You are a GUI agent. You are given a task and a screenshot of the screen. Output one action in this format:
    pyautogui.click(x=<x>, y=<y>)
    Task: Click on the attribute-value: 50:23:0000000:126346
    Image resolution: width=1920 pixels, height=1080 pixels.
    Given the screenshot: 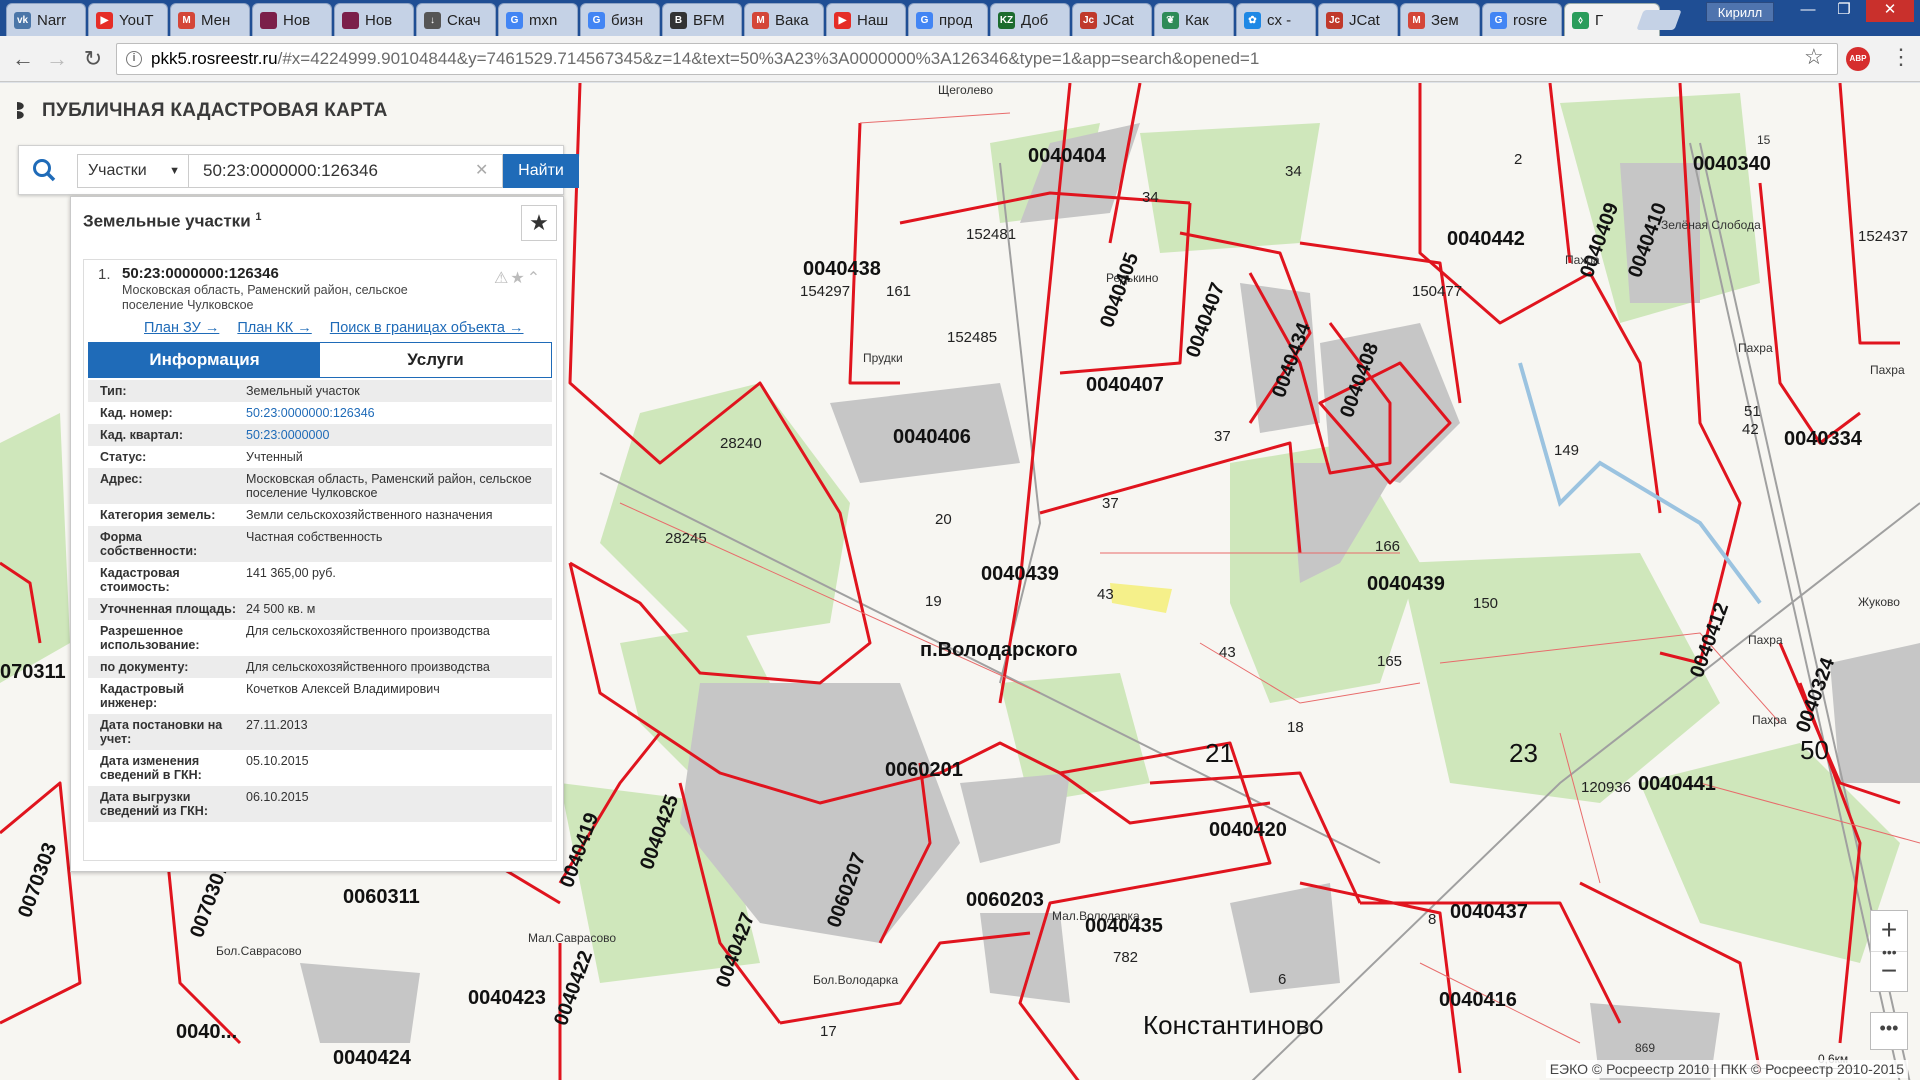 What is the action you would take?
    pyautogui.click(x=392, y=413)
    